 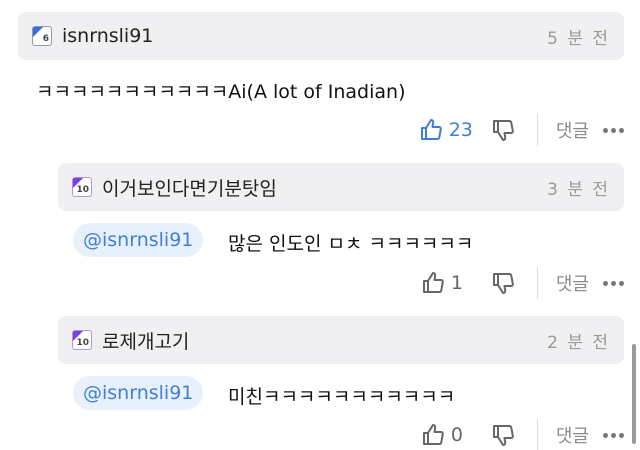 I want to click on like-count: 1, so click(x=456, y=283).